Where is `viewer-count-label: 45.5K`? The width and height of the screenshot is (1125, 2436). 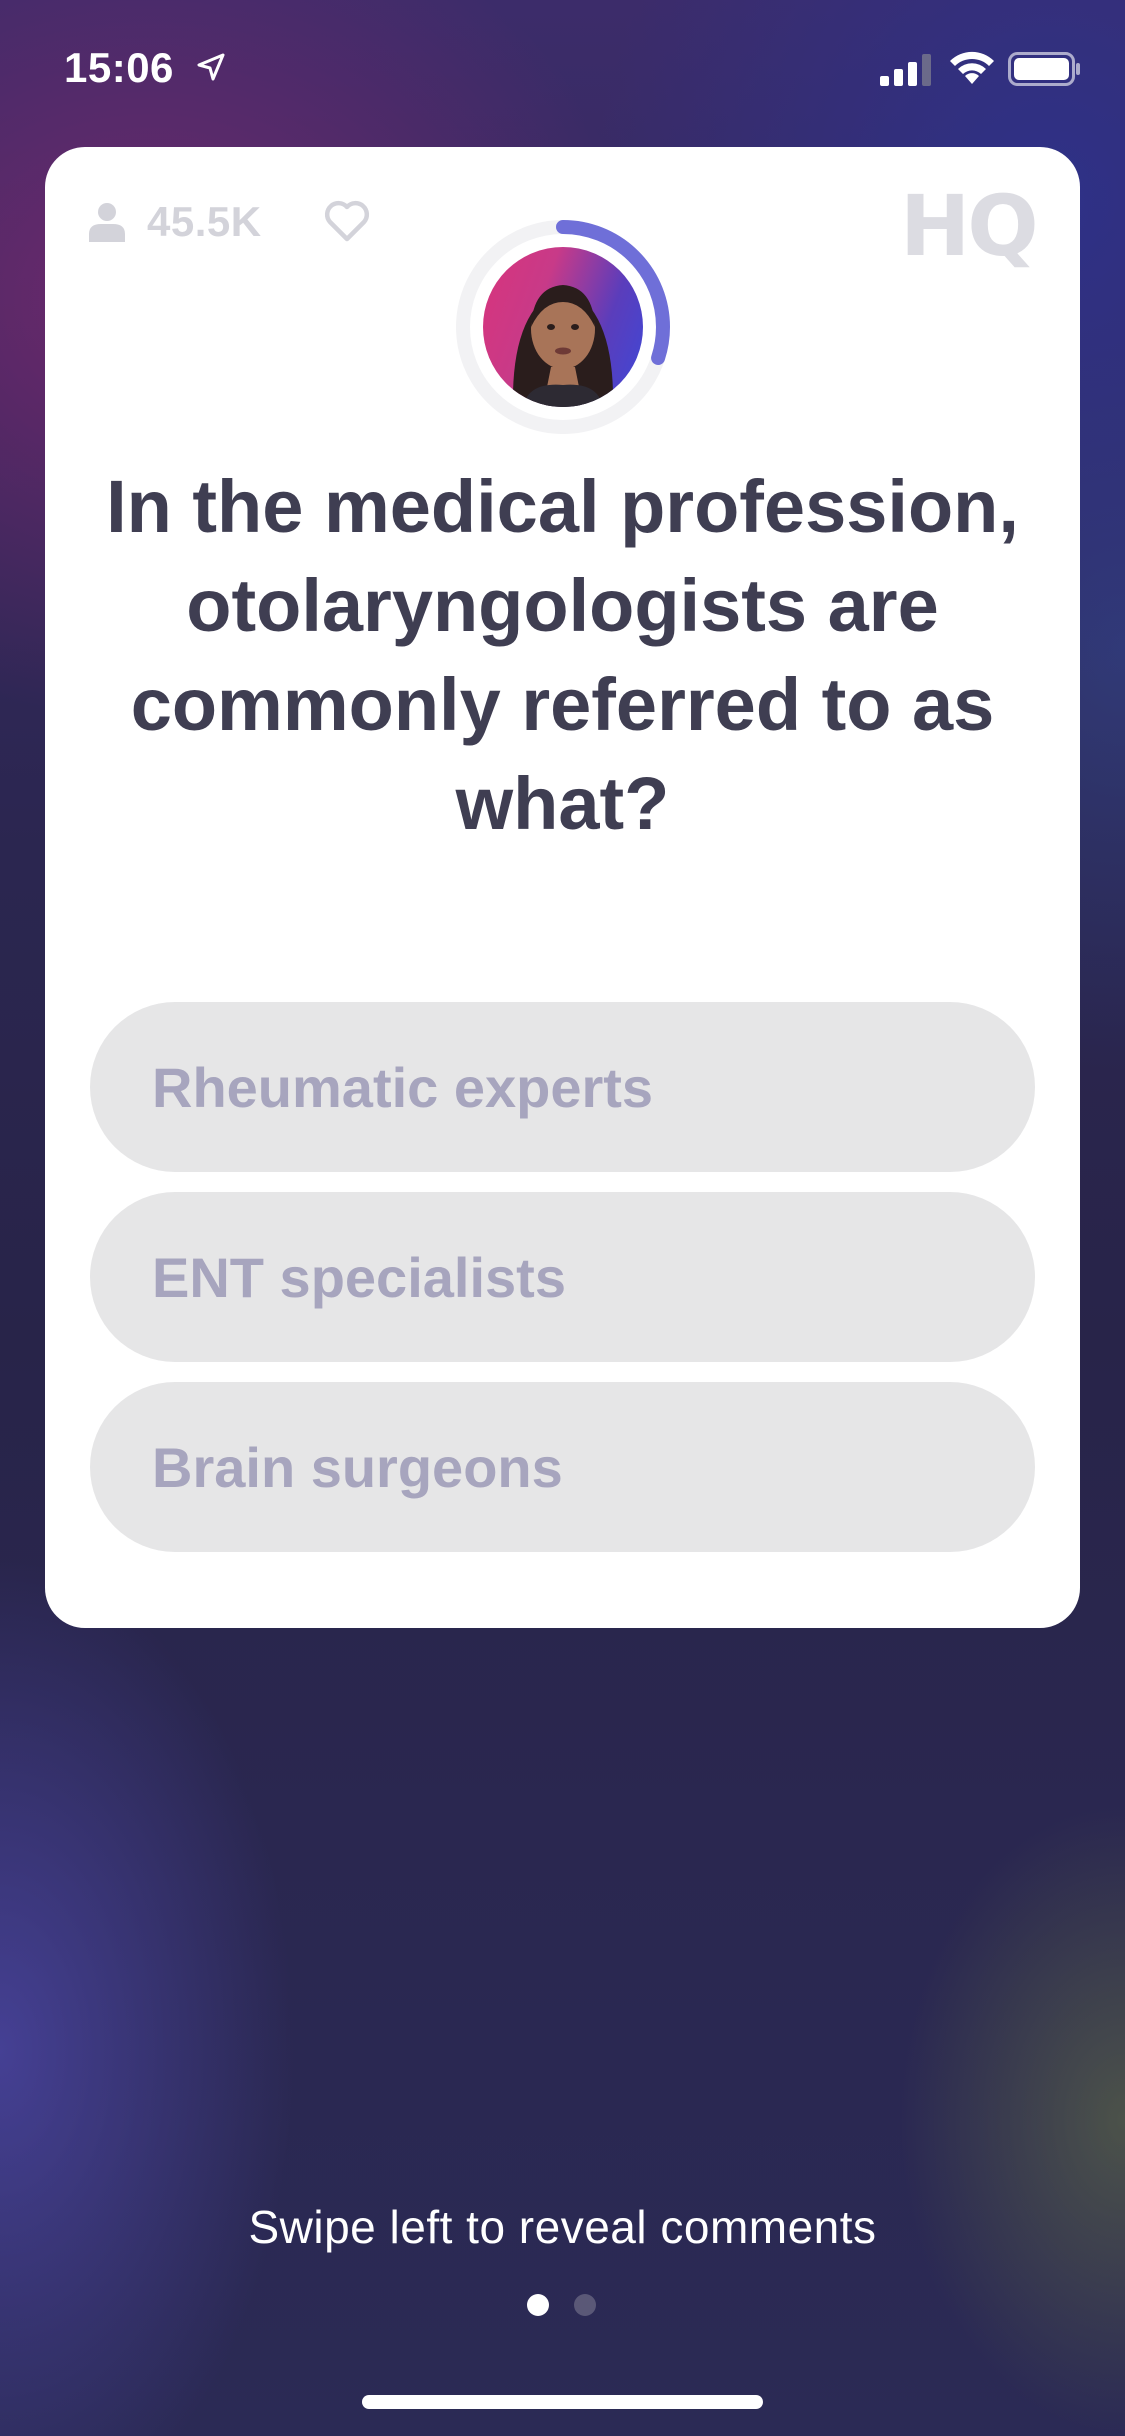
viewer-count-label: 45.5K is located at coordinates (204, 221).